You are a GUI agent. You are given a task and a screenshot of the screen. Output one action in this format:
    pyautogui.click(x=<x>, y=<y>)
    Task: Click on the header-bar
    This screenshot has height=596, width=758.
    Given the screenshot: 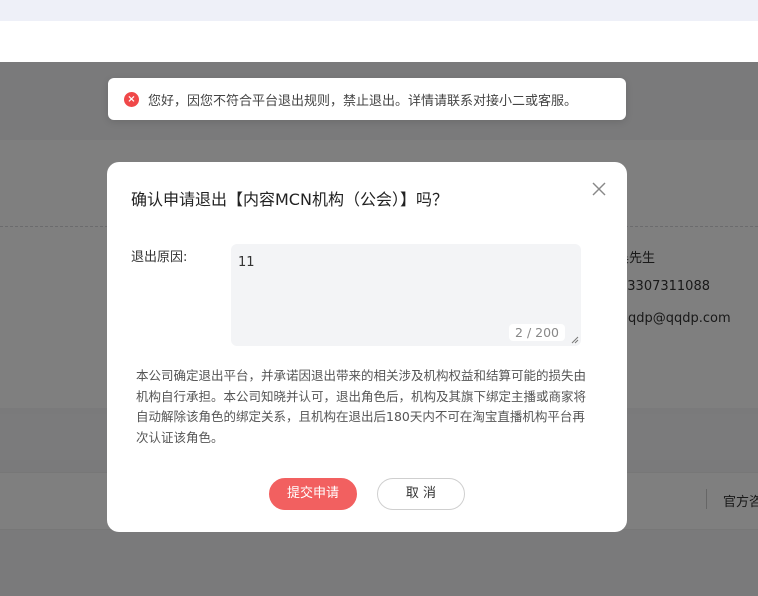 What is the action you would take?
    pyautogui.click(x=379, y=41)
    